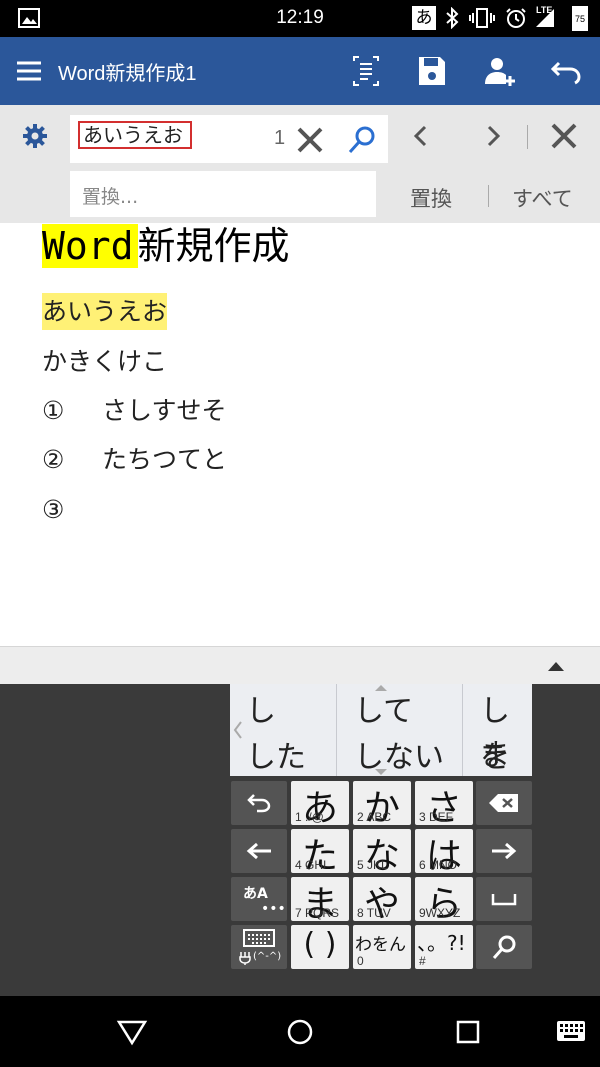 Image resolution: width=600 pixels, height=1067 pixels. Describe the element at coordinates (383, 708) in the screenshot. I see `candidate-item: して` at that location.